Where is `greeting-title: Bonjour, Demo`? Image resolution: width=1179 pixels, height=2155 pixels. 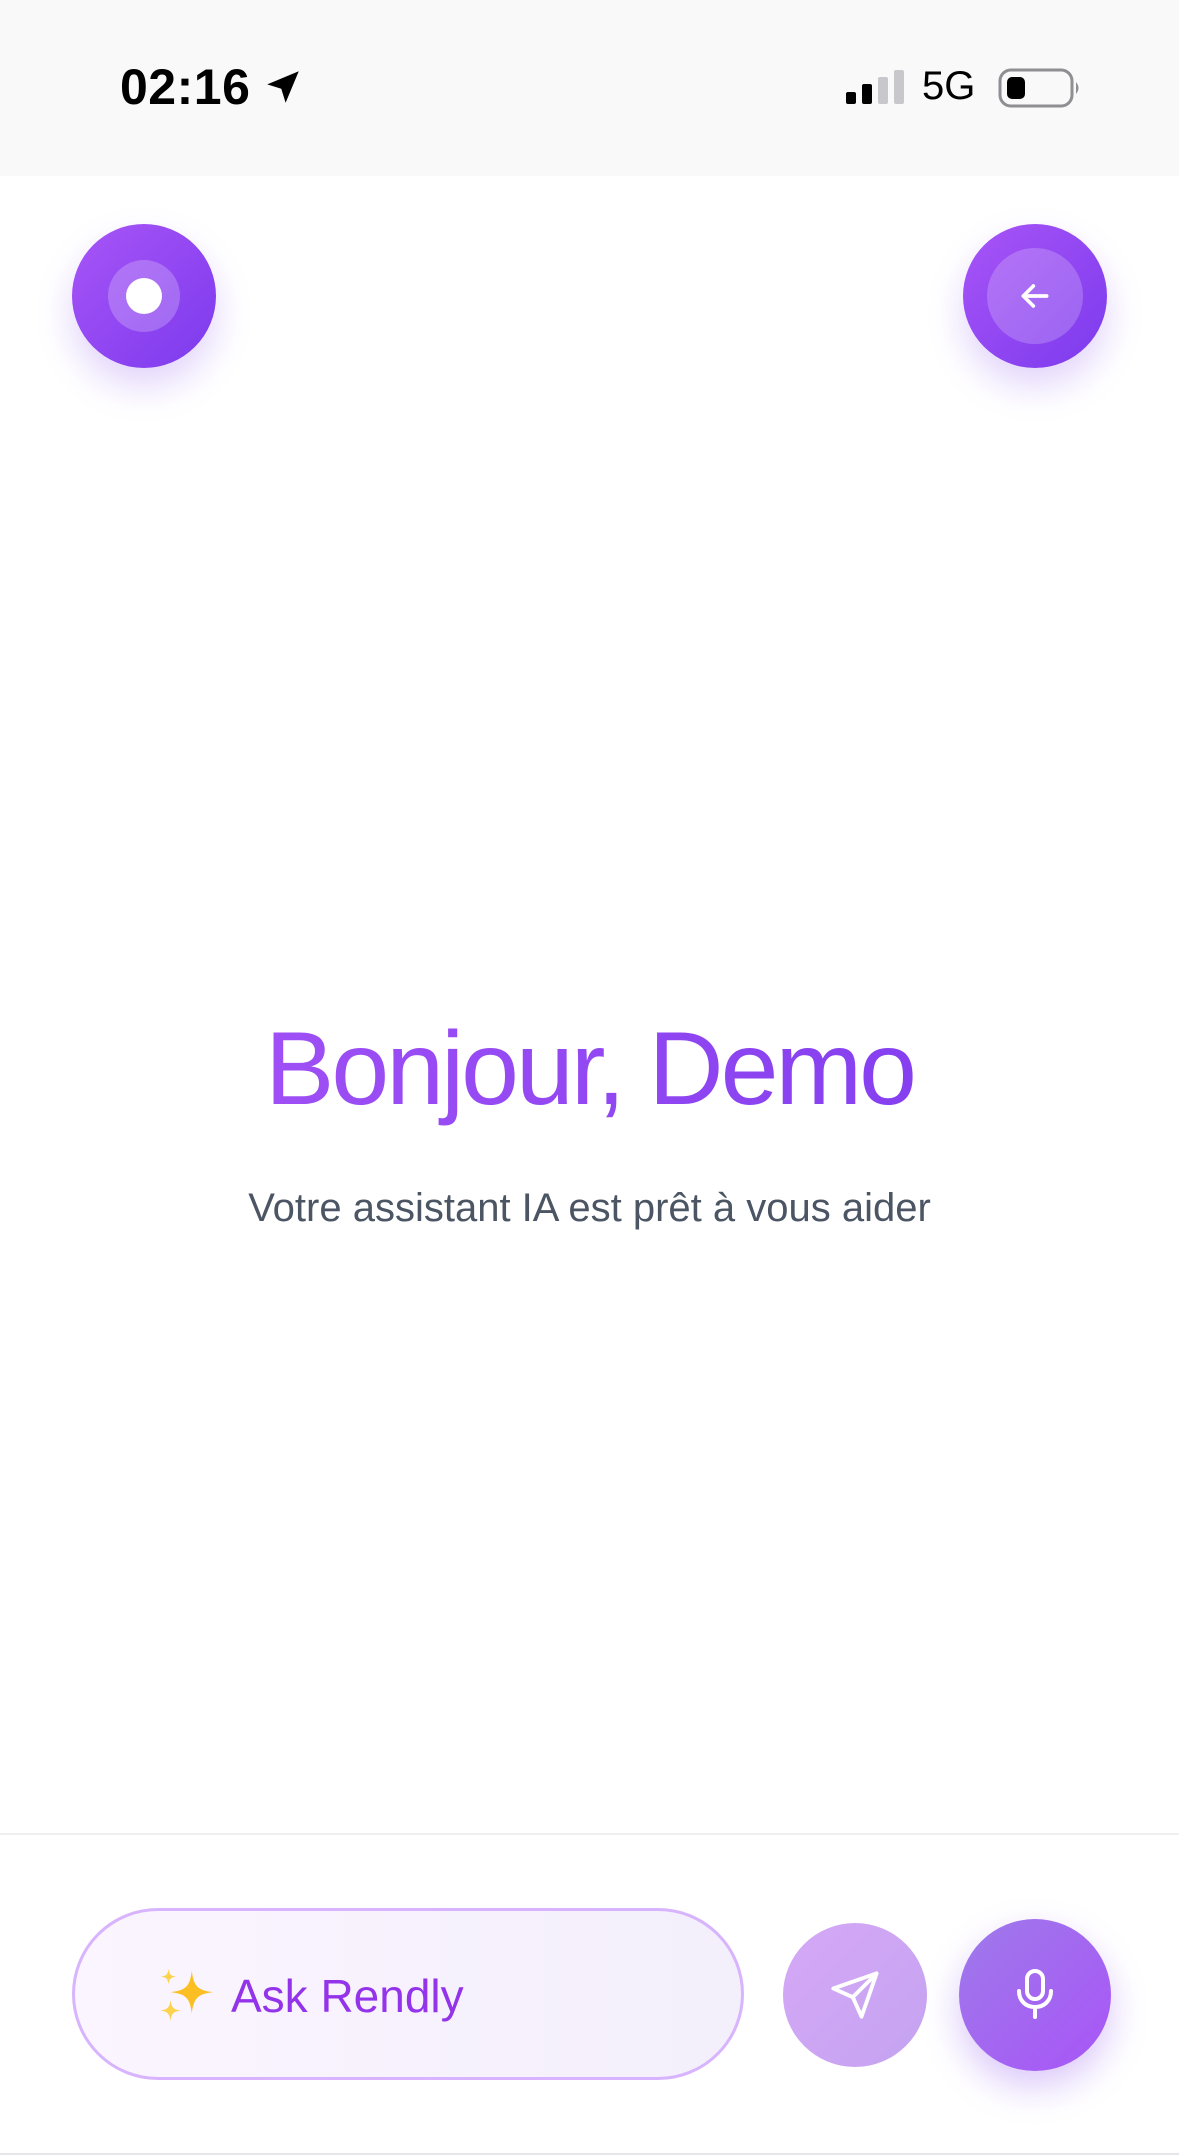 greeting-title: Bonjour, Demo is located at coordinates (589, 1069).